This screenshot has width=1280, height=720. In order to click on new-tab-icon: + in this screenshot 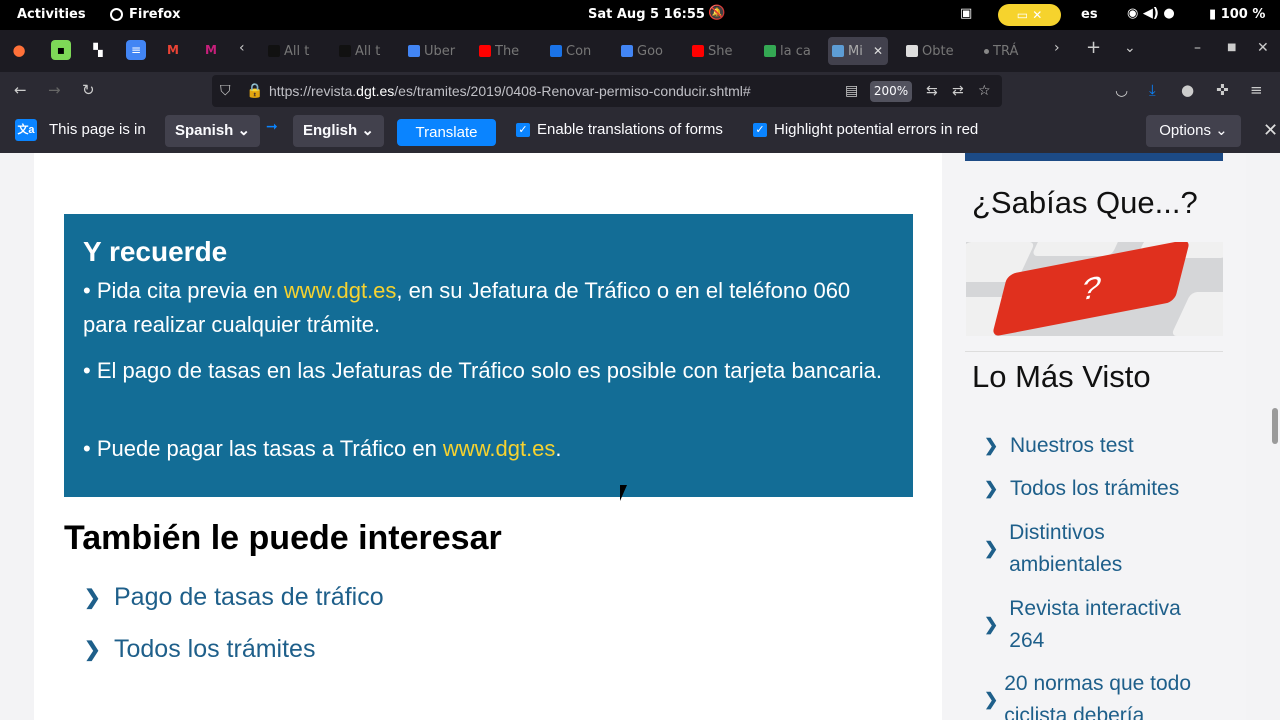, I will do `click(1093, 47)`.